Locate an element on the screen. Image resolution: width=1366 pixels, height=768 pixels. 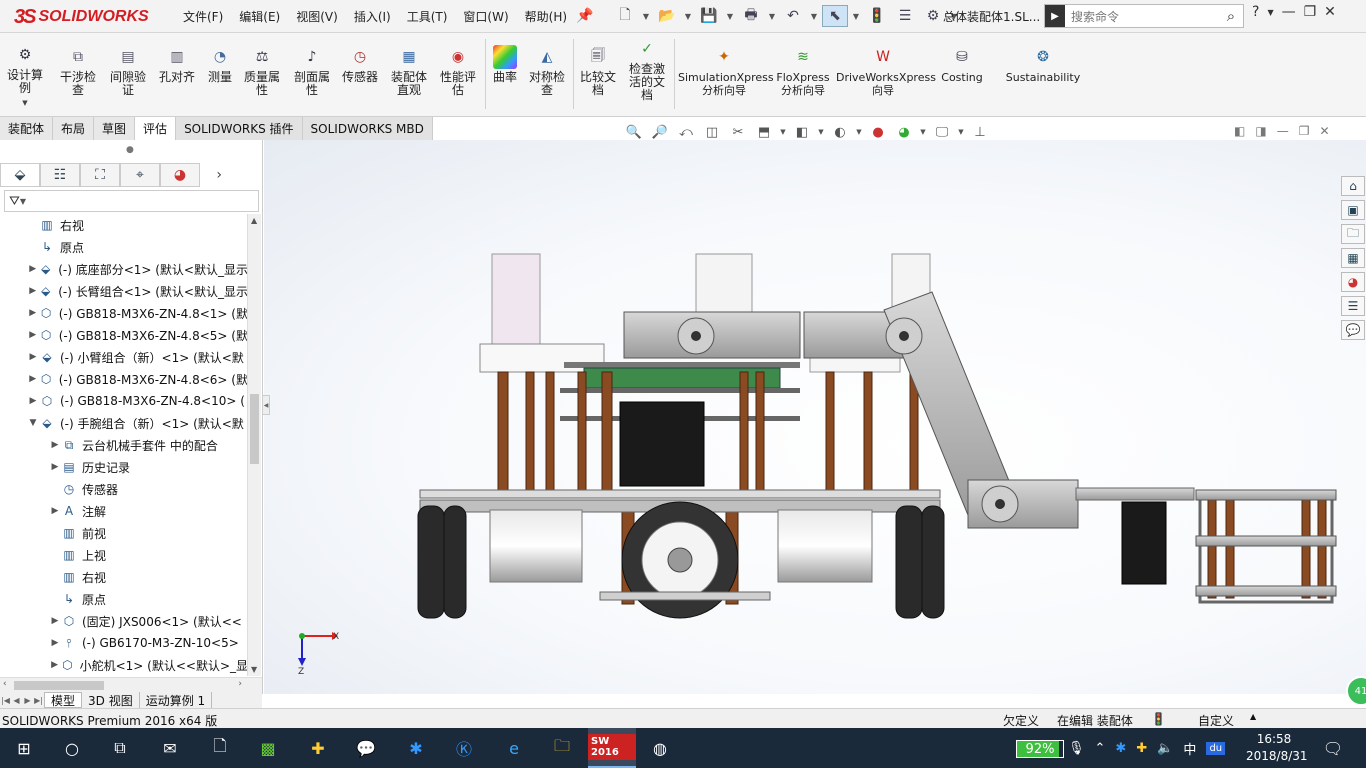
tab-evaluate: 评估 is located at coordinates (156, 128).